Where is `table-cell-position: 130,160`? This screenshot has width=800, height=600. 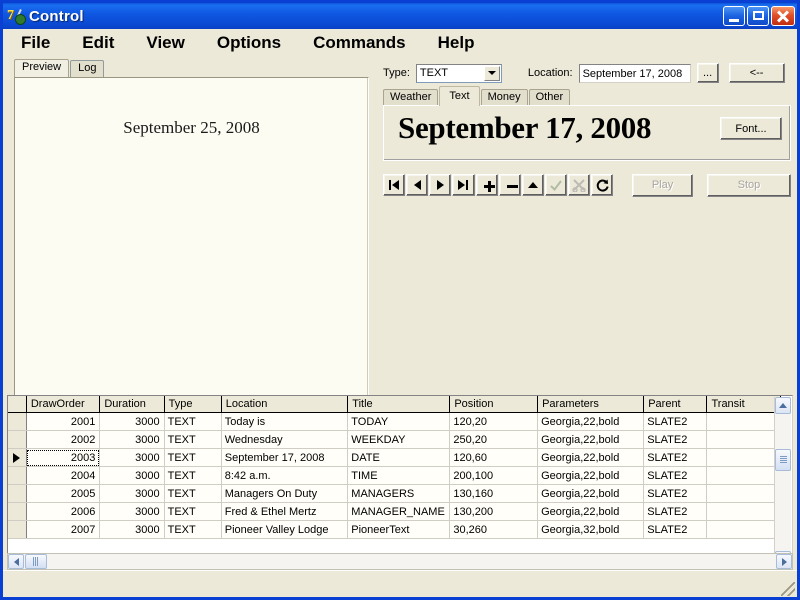 table-cell-position: 130,160 is located at coordinates (494, 493).